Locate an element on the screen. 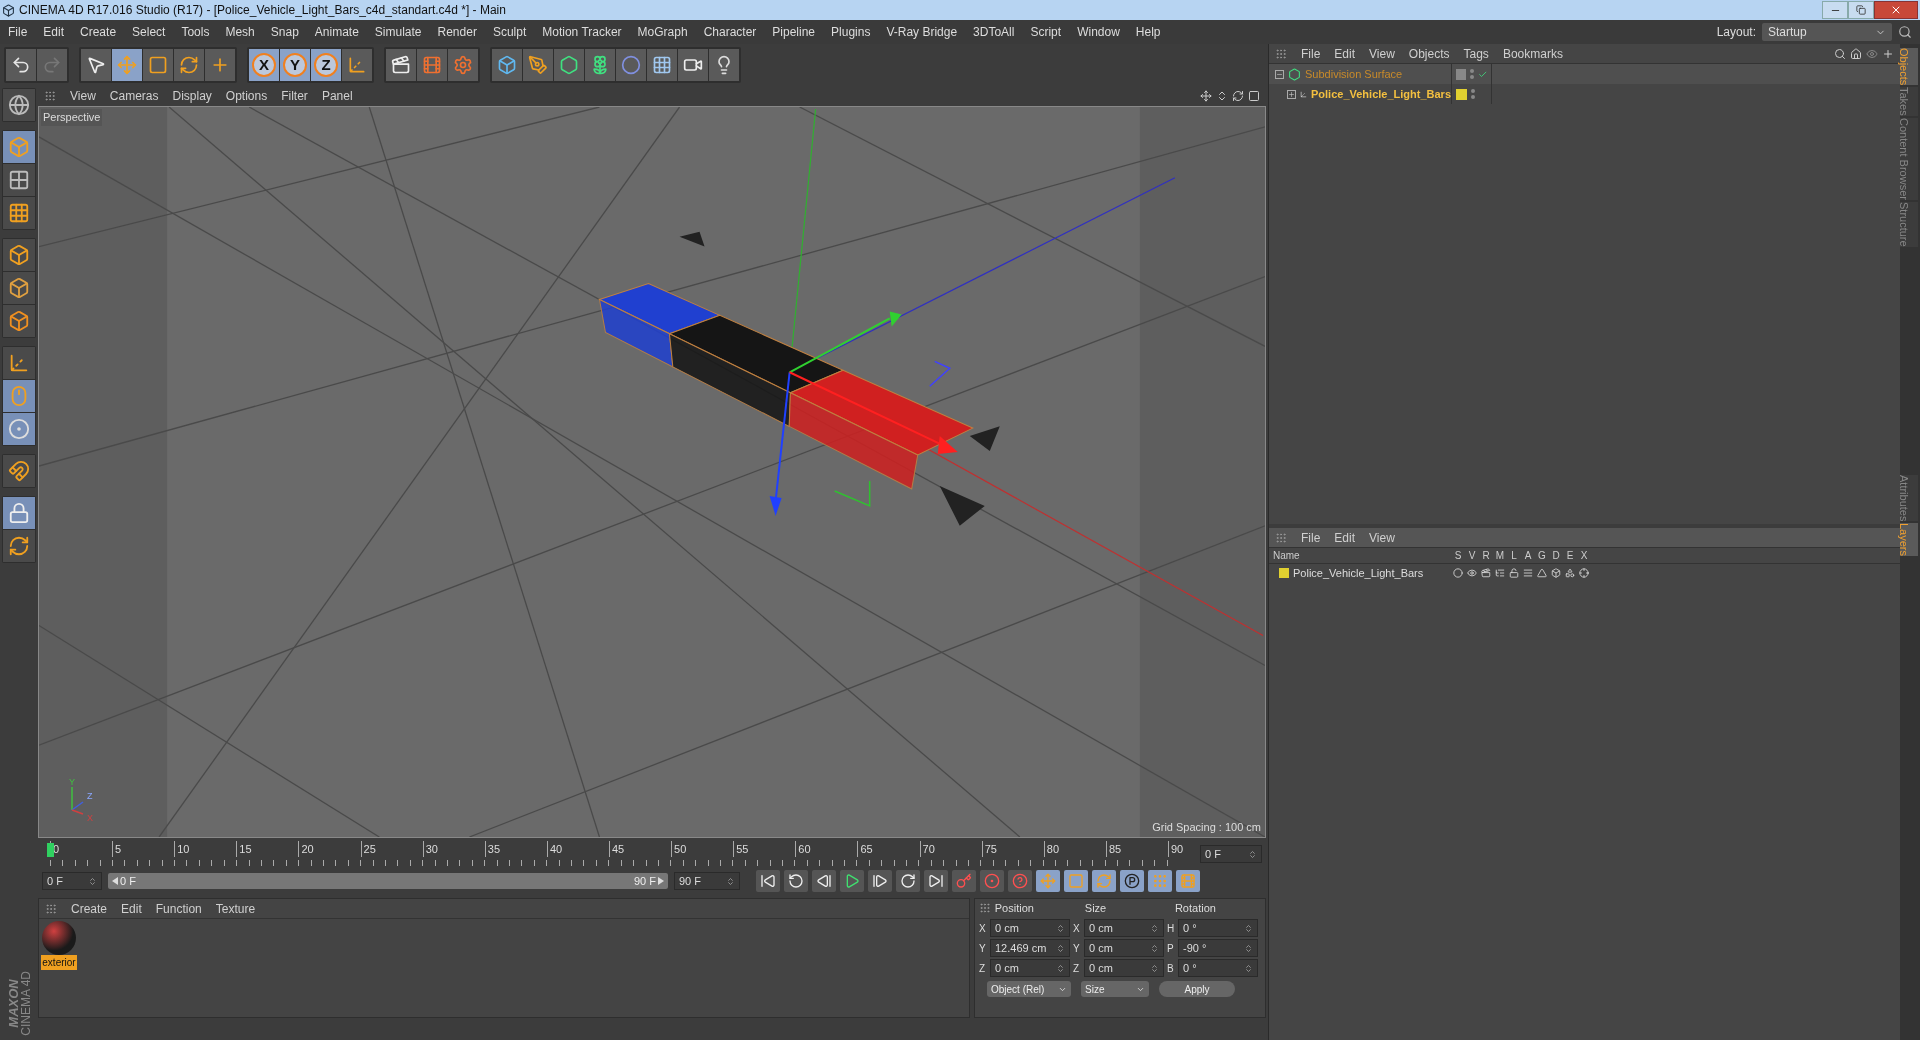 This screenshot has width=1920, height=1040. undo-button is located at coordinates (21, 65).